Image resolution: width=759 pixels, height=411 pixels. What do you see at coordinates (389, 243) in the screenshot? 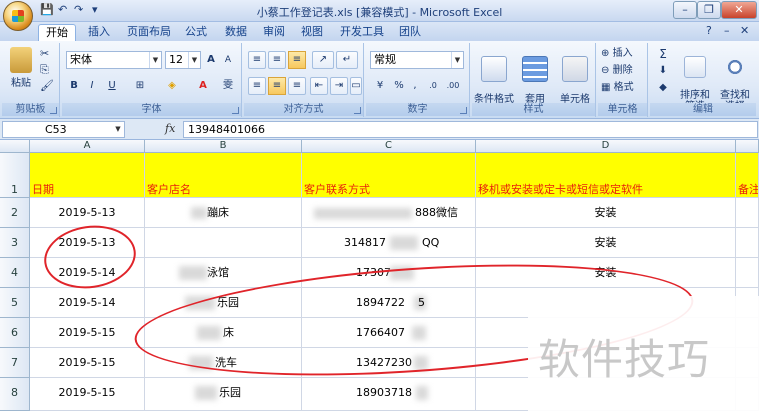
I see `cell-c3: 314817 QQ` at bounding box center [389, 243].